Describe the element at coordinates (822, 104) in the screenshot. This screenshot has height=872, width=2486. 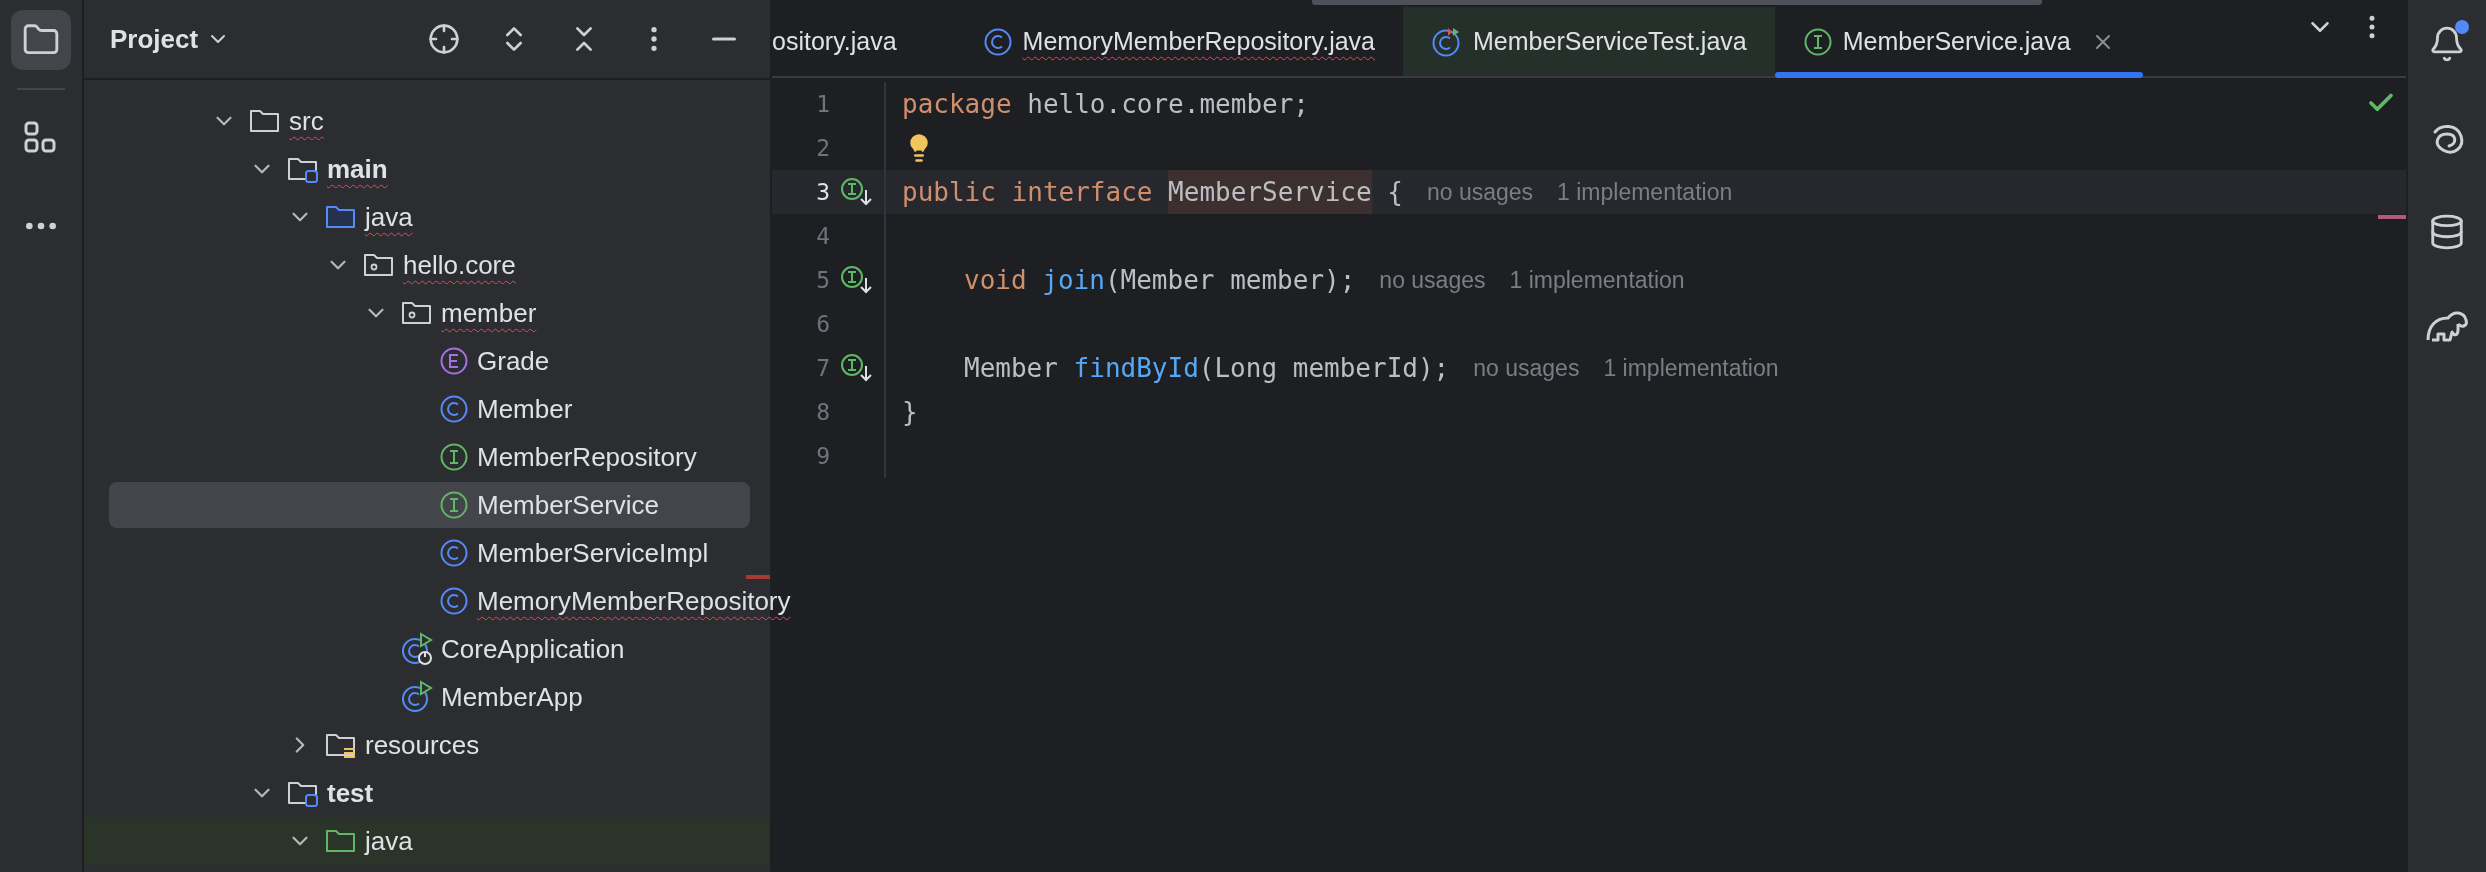
I see `line-number: 1` at that location.